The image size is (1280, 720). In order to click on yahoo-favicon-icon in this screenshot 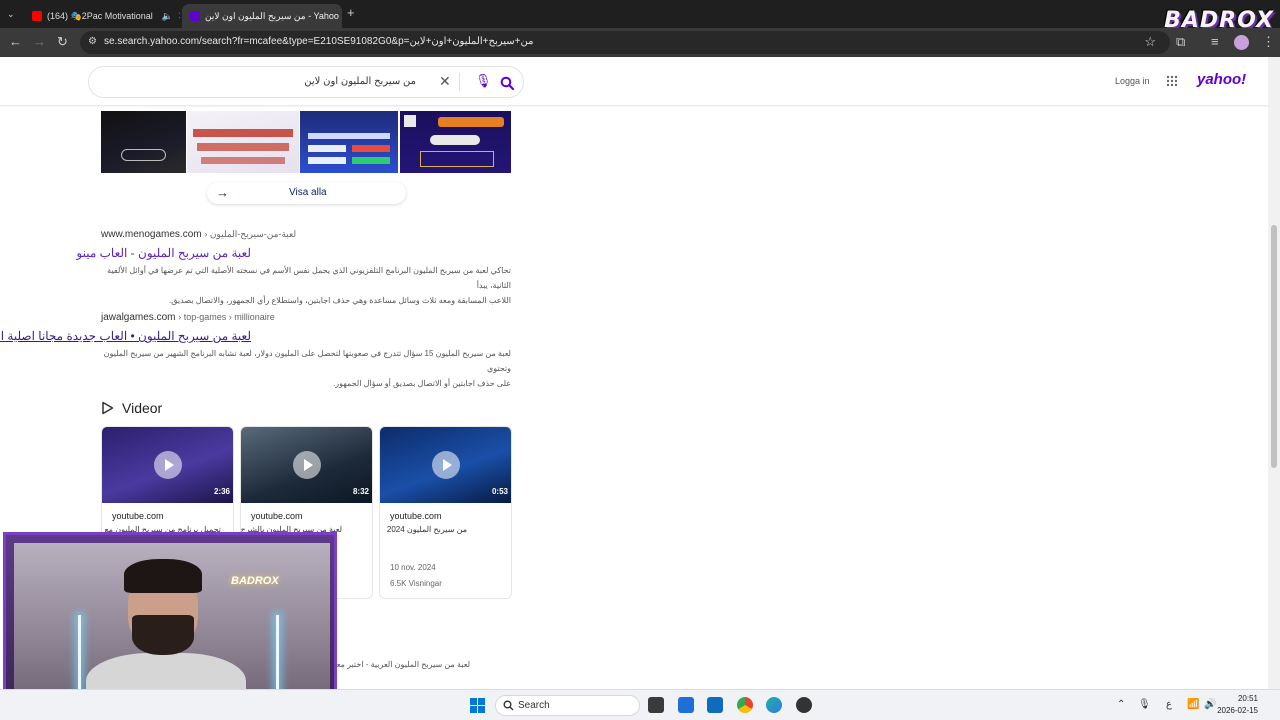, I will do `click(195, 16)`.